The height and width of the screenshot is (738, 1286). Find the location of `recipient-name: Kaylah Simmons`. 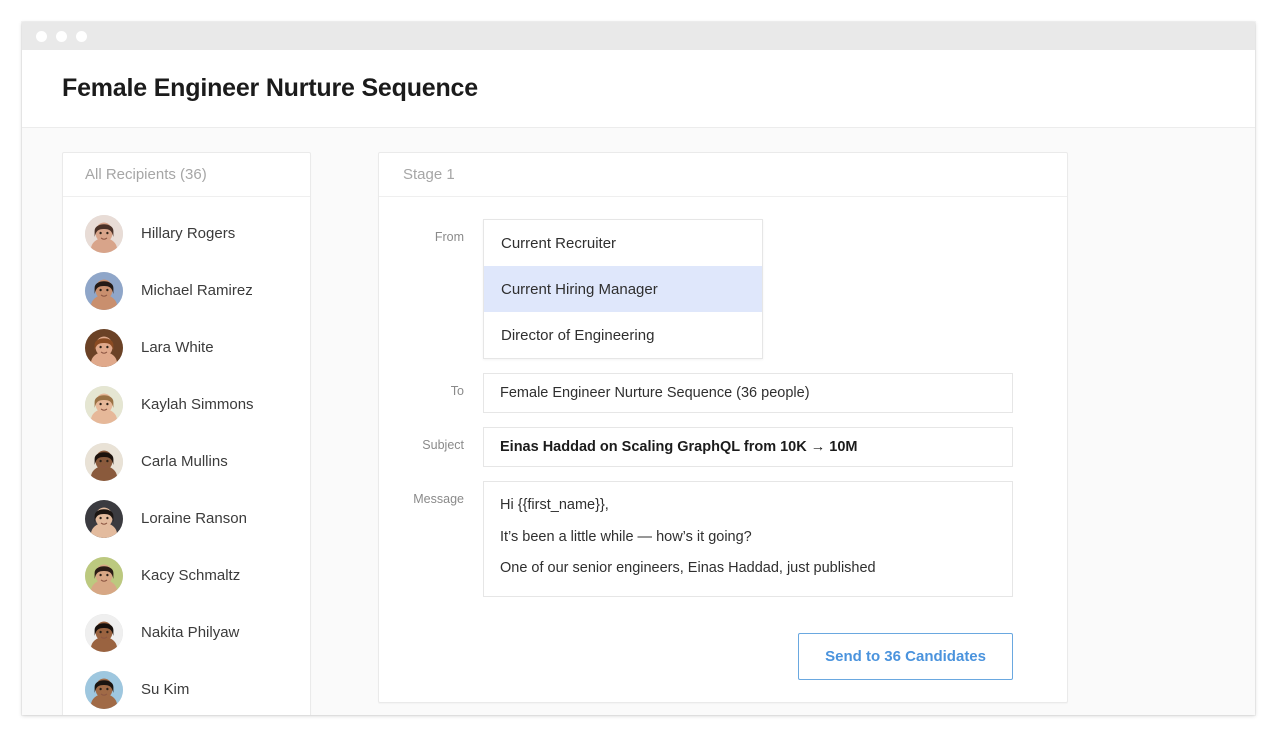

recipient-name: Kaylah Simmons is located at coordinates (197, 404).